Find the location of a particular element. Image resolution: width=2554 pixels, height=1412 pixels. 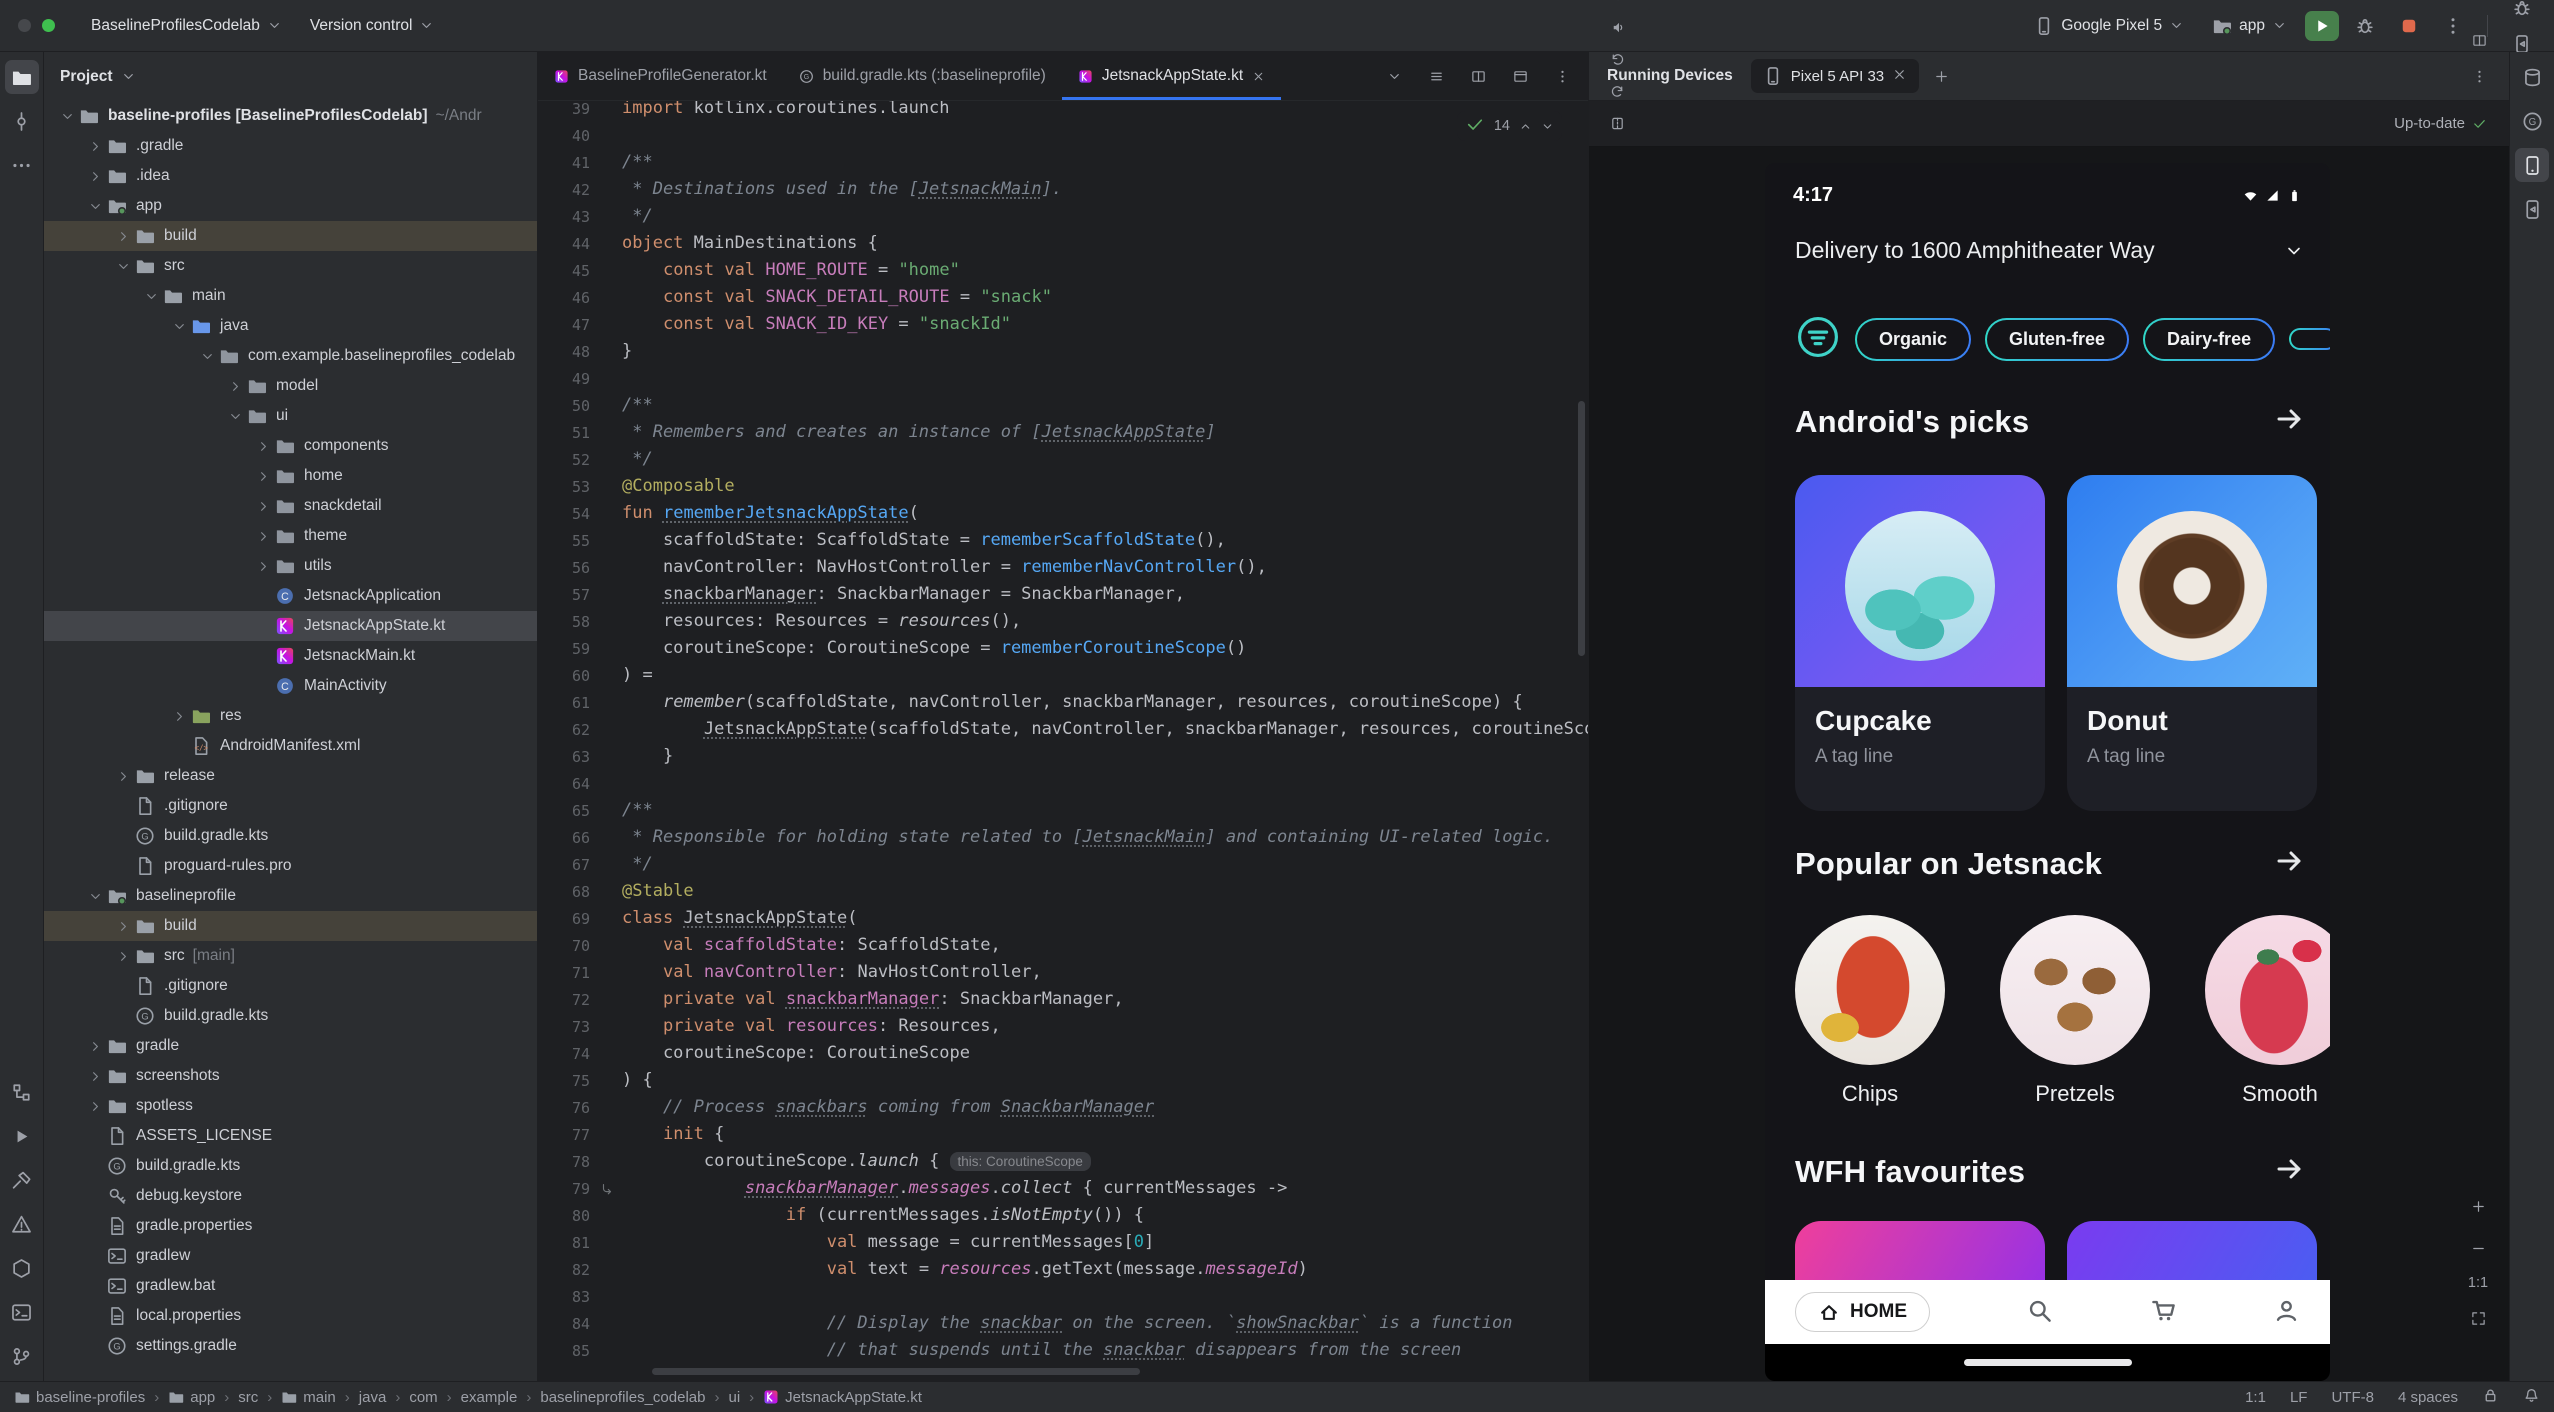

tree-item-build: build is located at coordinates (290, 926).